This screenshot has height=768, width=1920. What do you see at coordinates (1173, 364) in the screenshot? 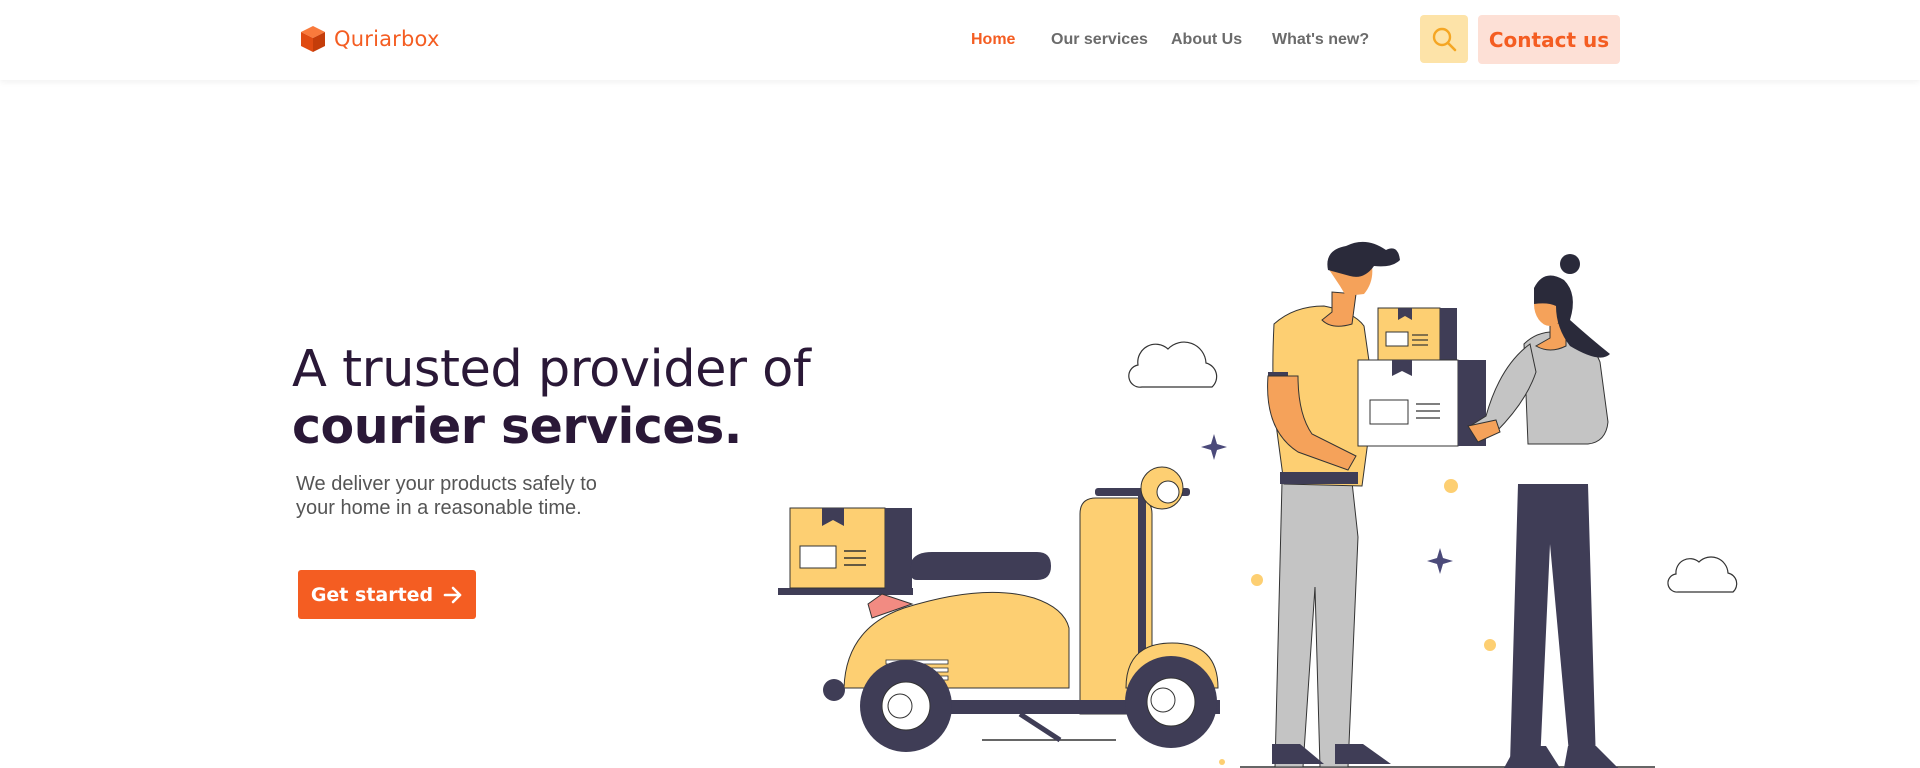
I see `cloud-left` at bounding box center [1173, 364].